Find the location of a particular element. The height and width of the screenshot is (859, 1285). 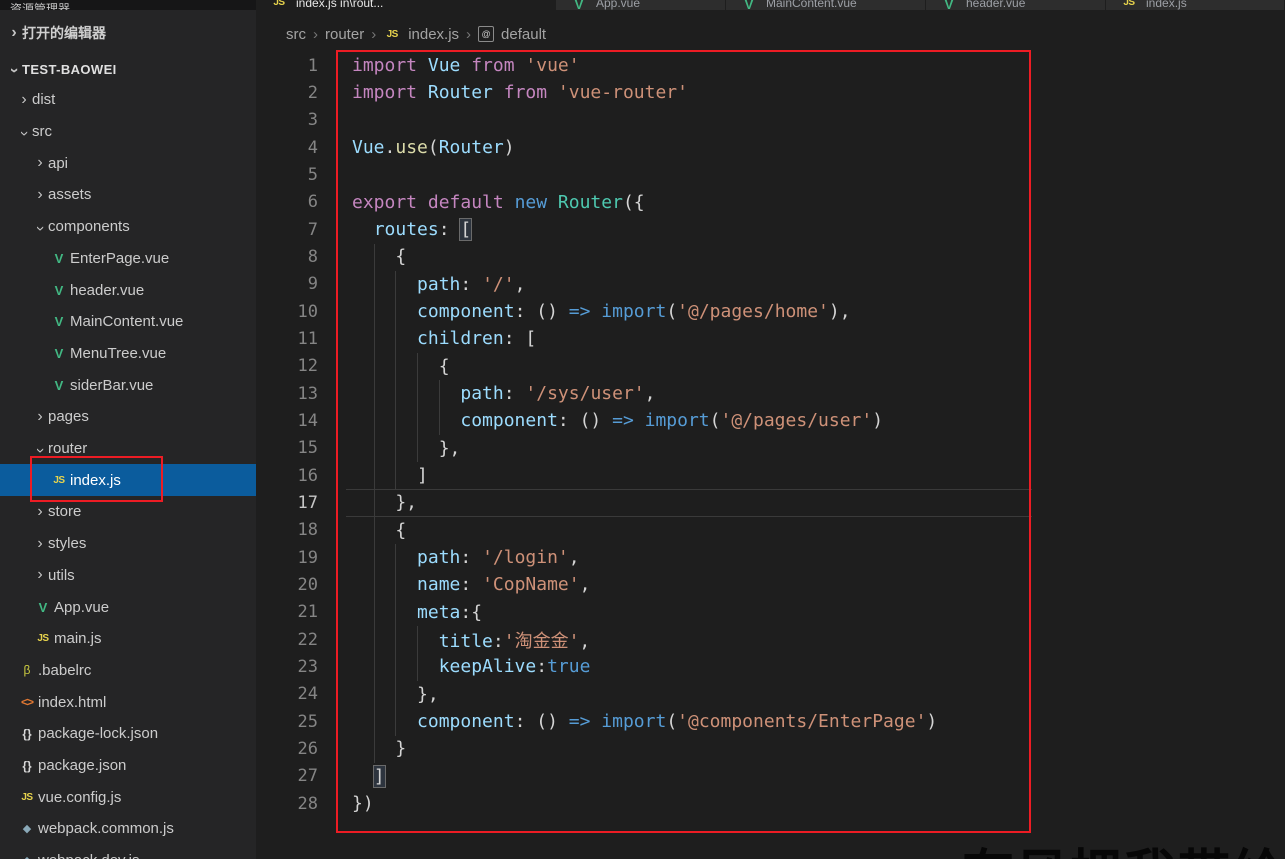

code-line-5: 5 is located at coordinates (770, 174).